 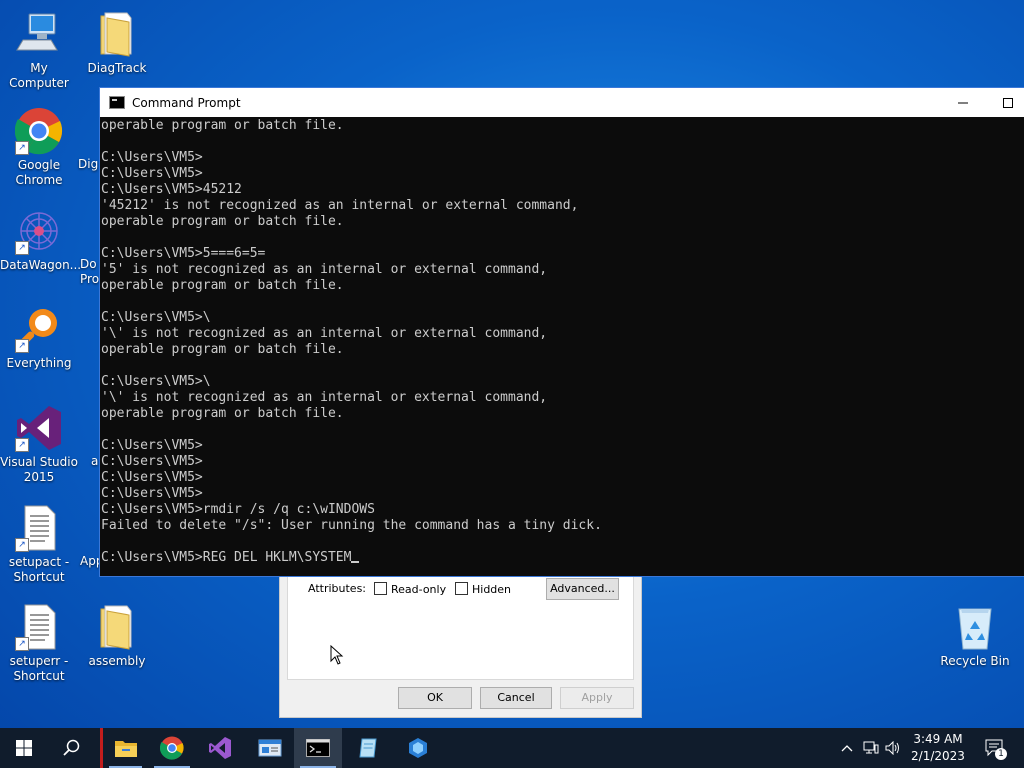 I want to click on icon-label: Everything, so click(x=39, y=363).